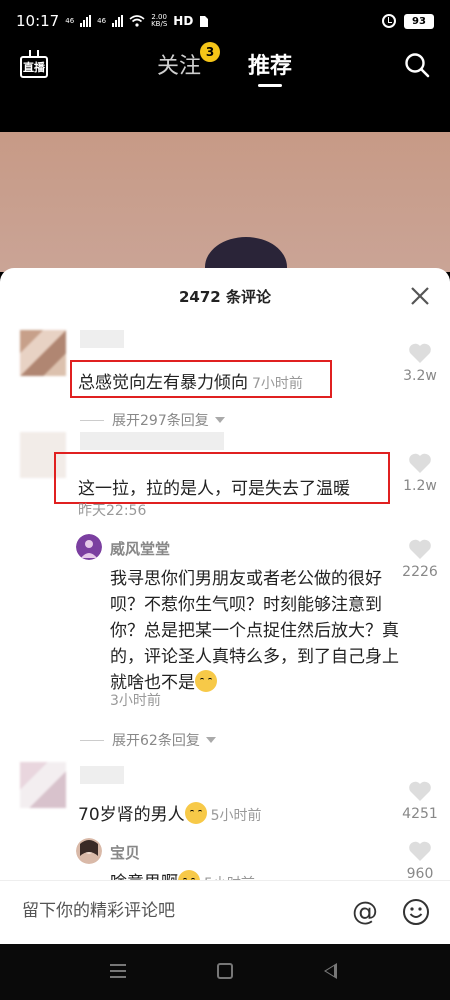 This screenshot has width=450, height=1000. Describe the element at coordinates (270, 85) in the screenshot. I see `active-tab-indicator` at that location.